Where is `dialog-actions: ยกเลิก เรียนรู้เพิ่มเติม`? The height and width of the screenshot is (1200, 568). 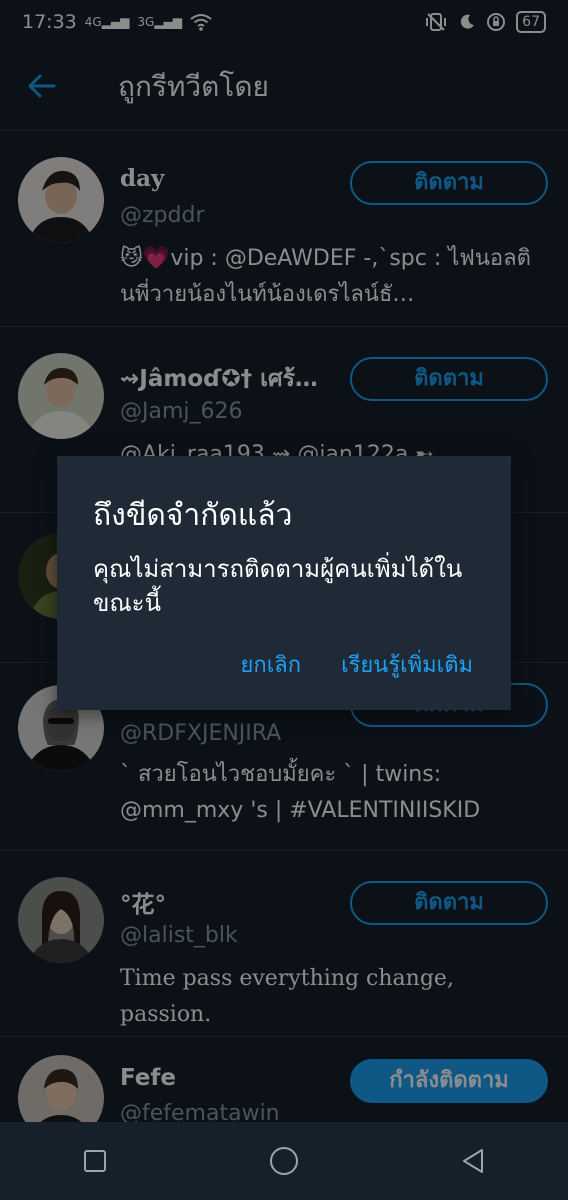
dialog-actions: ยกเลิก เรียนรู้เพิ่มเติม is located at coordinates (357, 664).